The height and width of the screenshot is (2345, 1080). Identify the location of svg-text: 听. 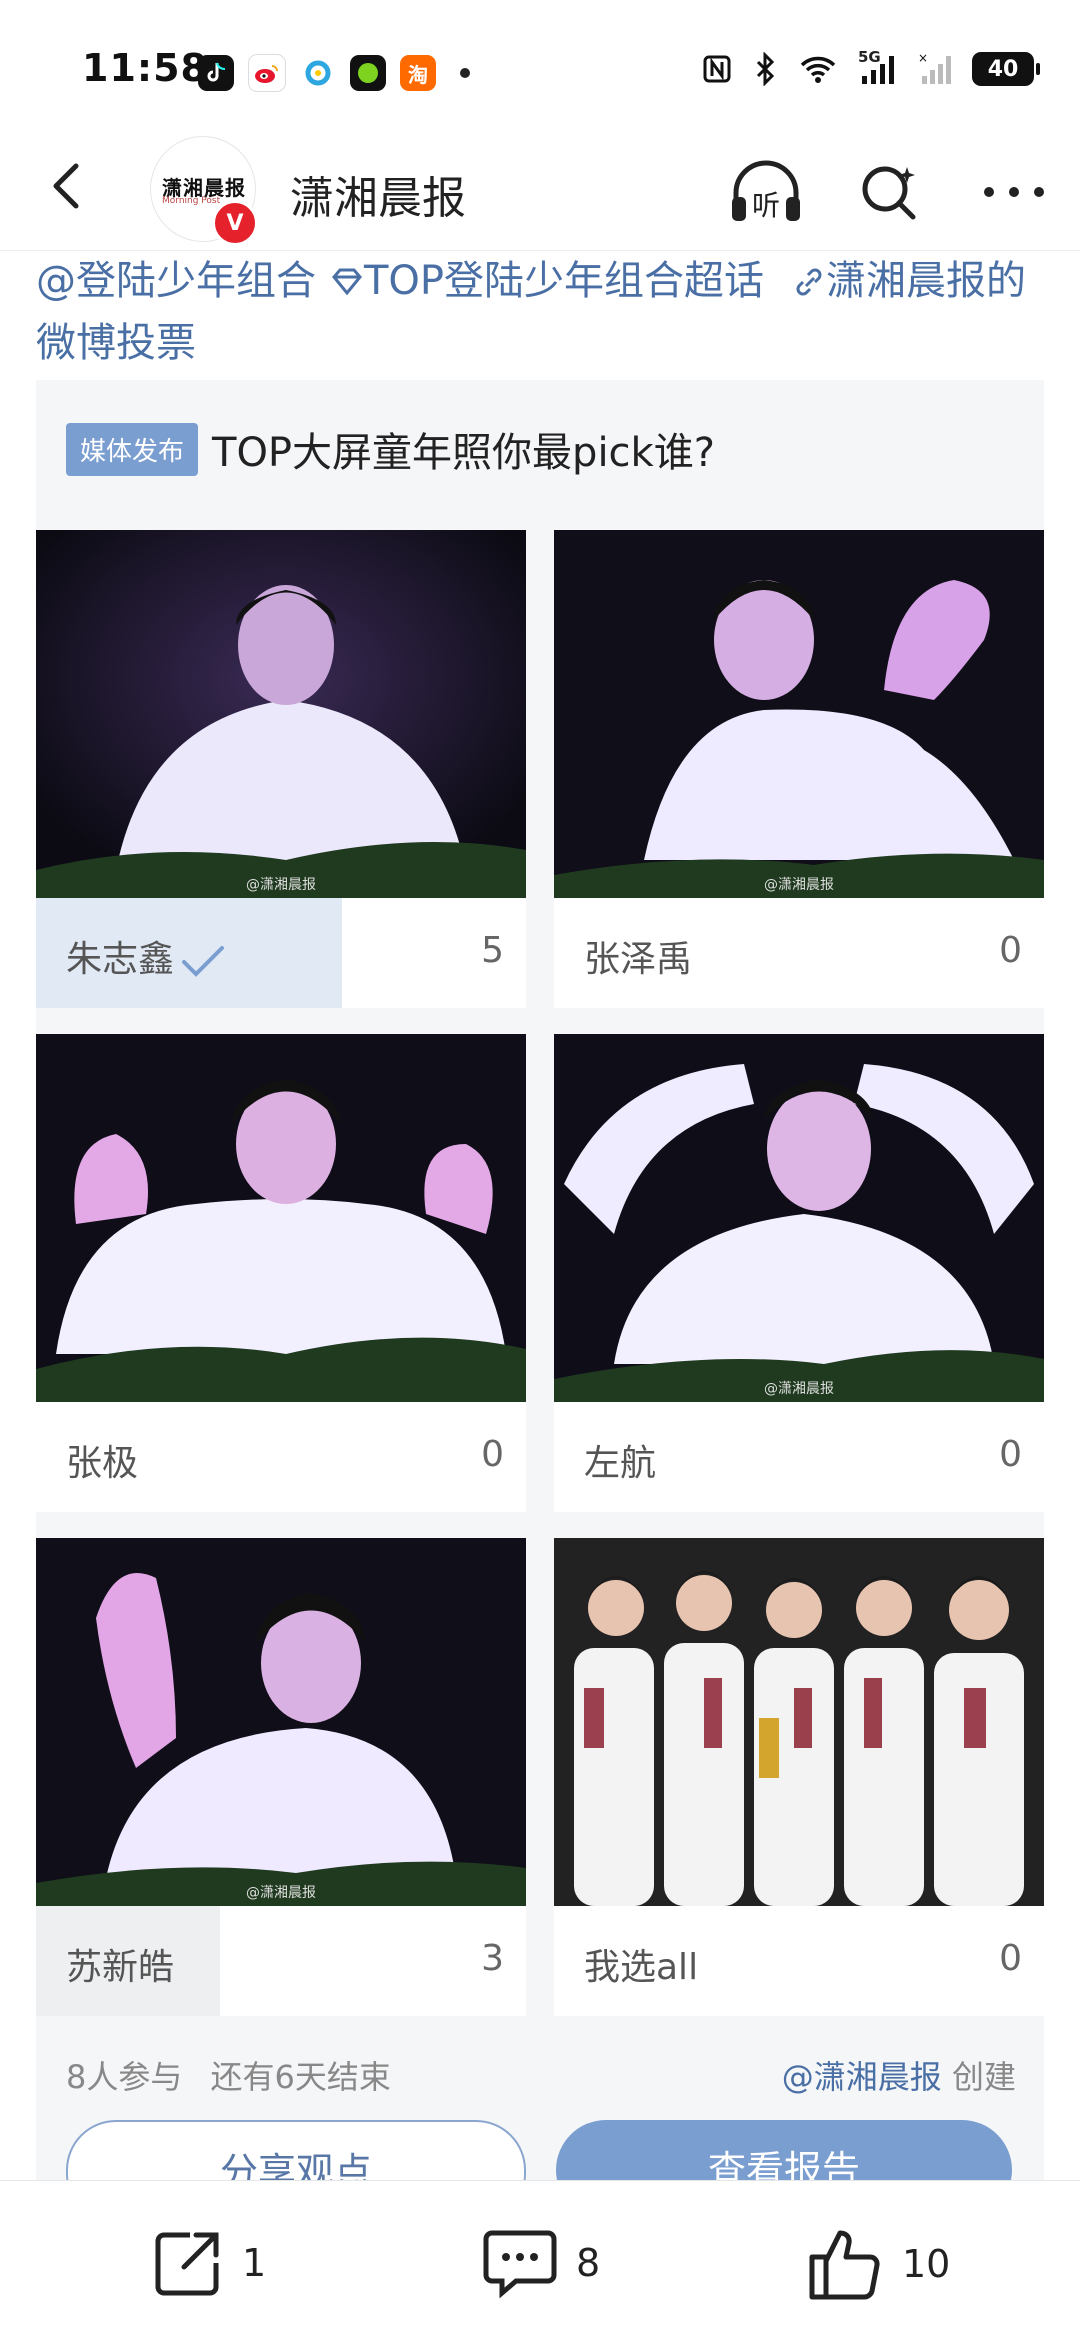
(766, 205).